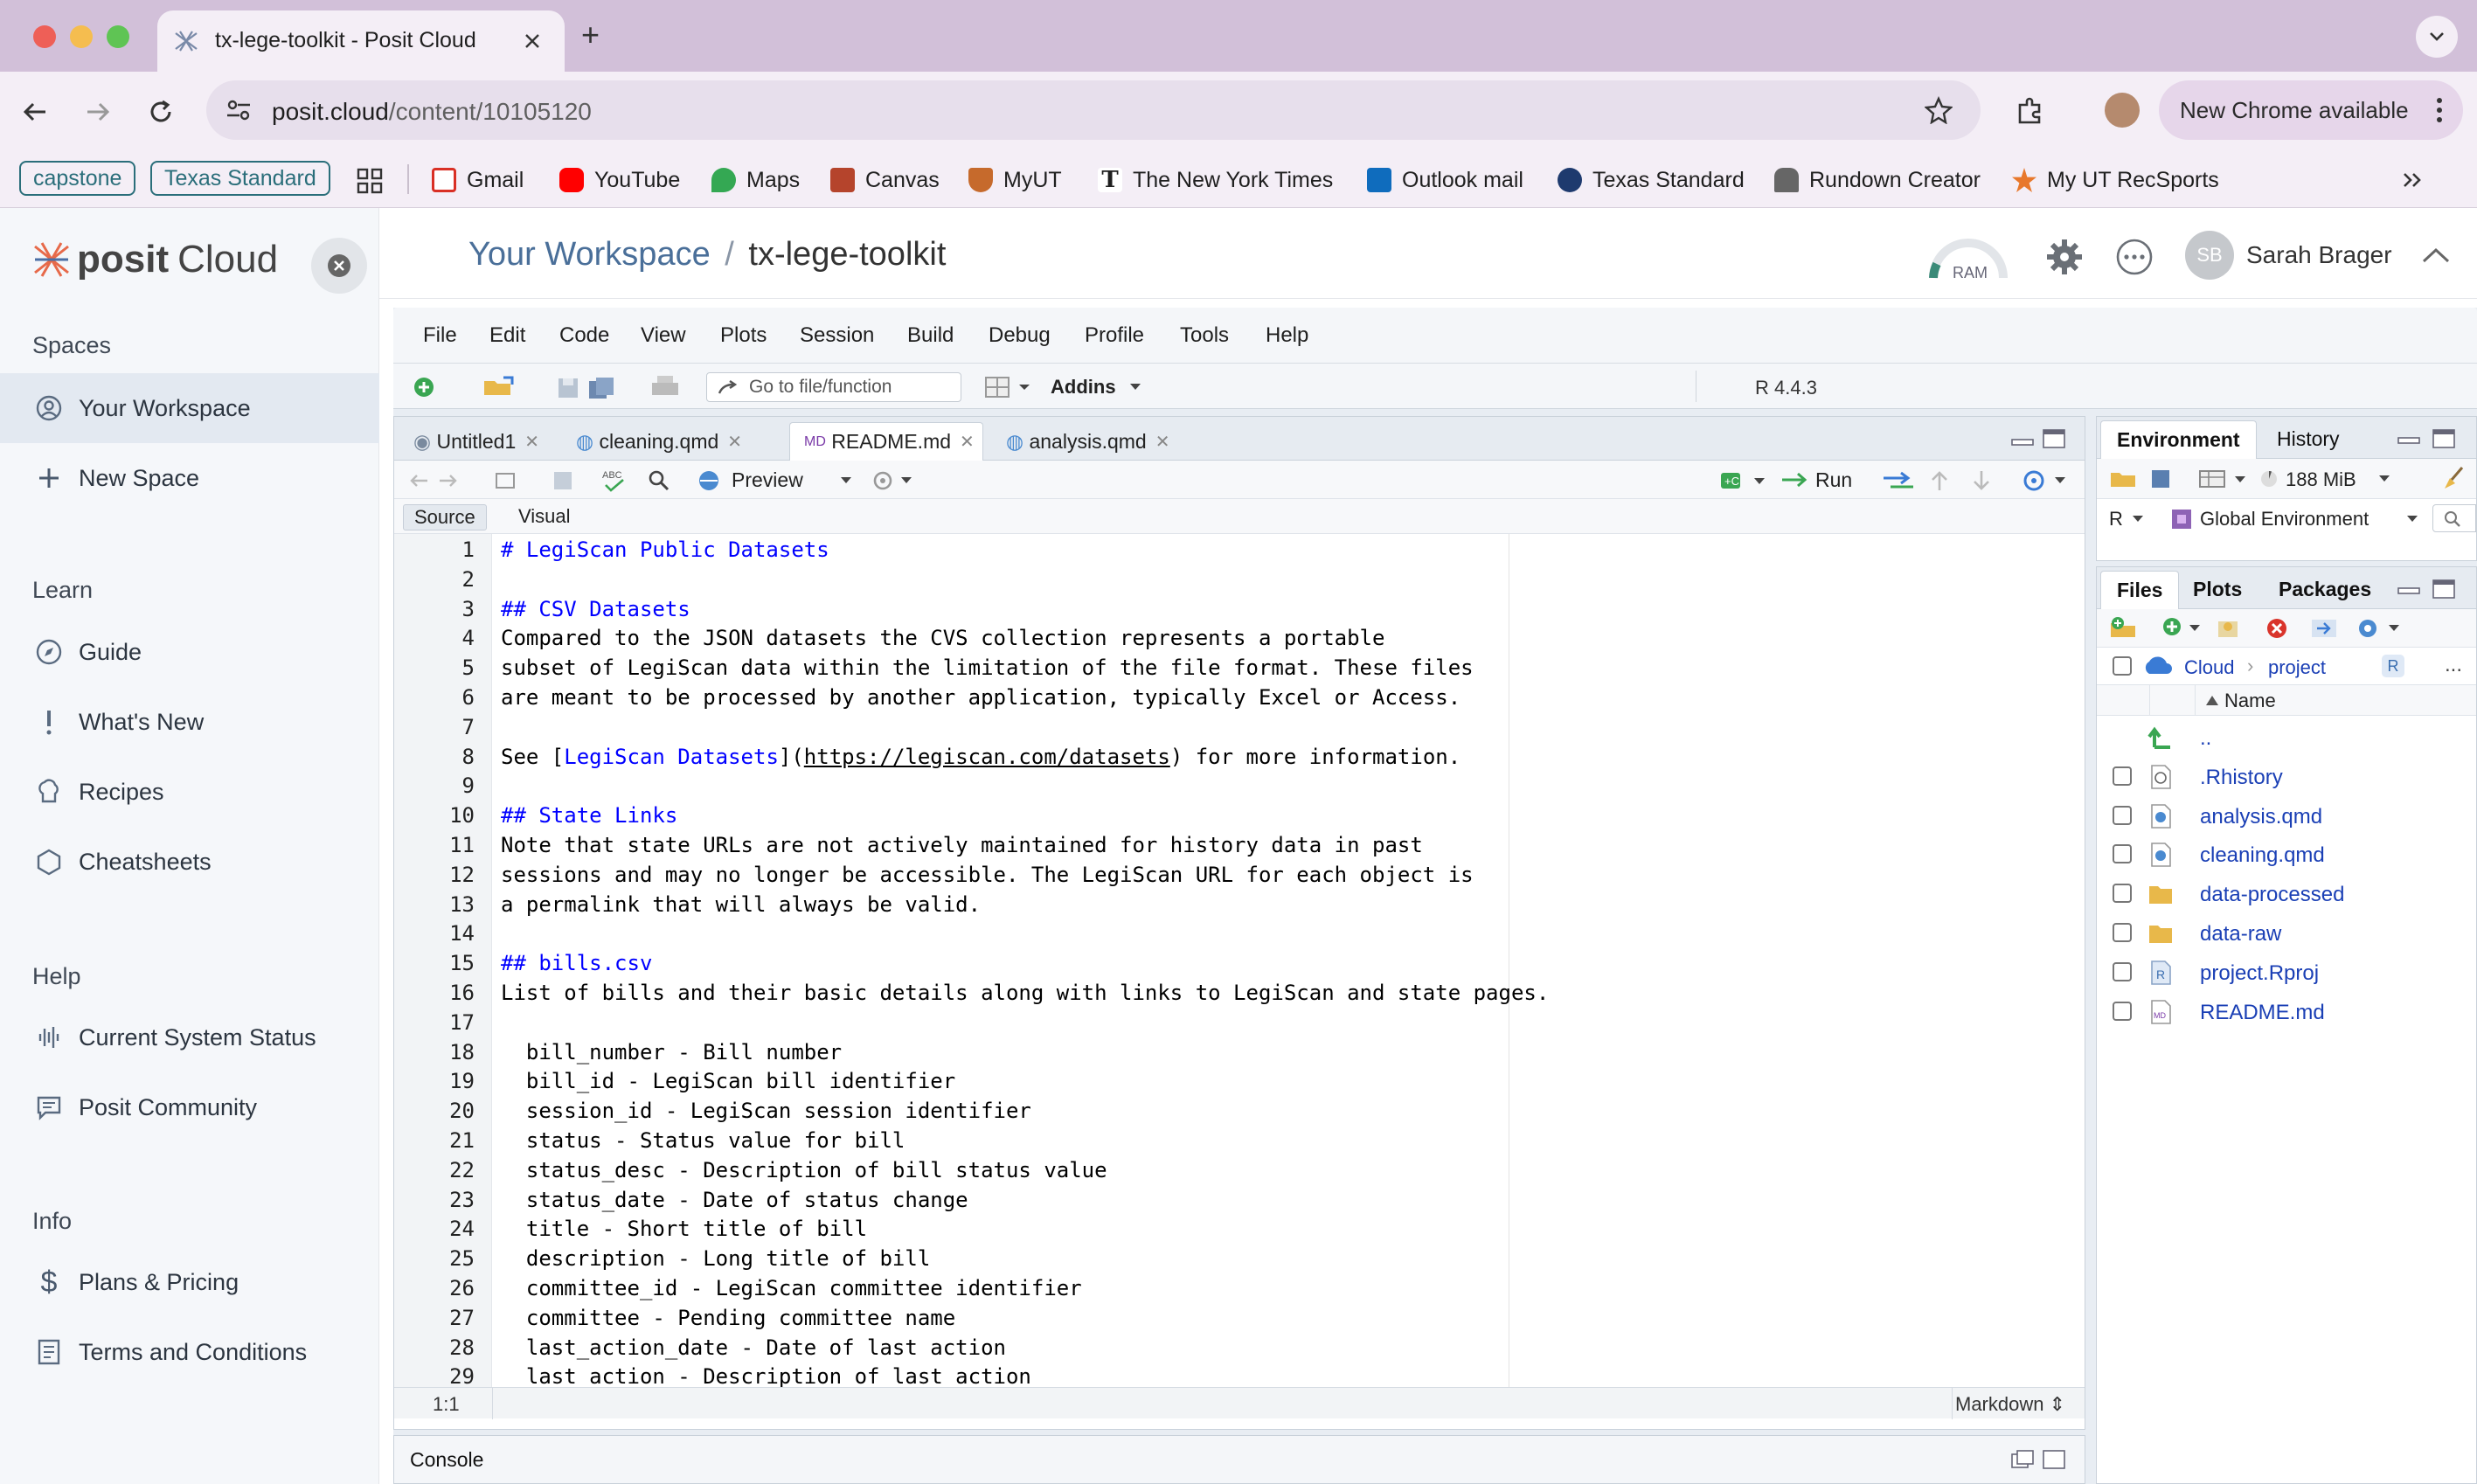  Describe the element at coordinates (189, 408) in the screenshot. I see `sidebar-item-your-workspace: Your Workspace` at that location.